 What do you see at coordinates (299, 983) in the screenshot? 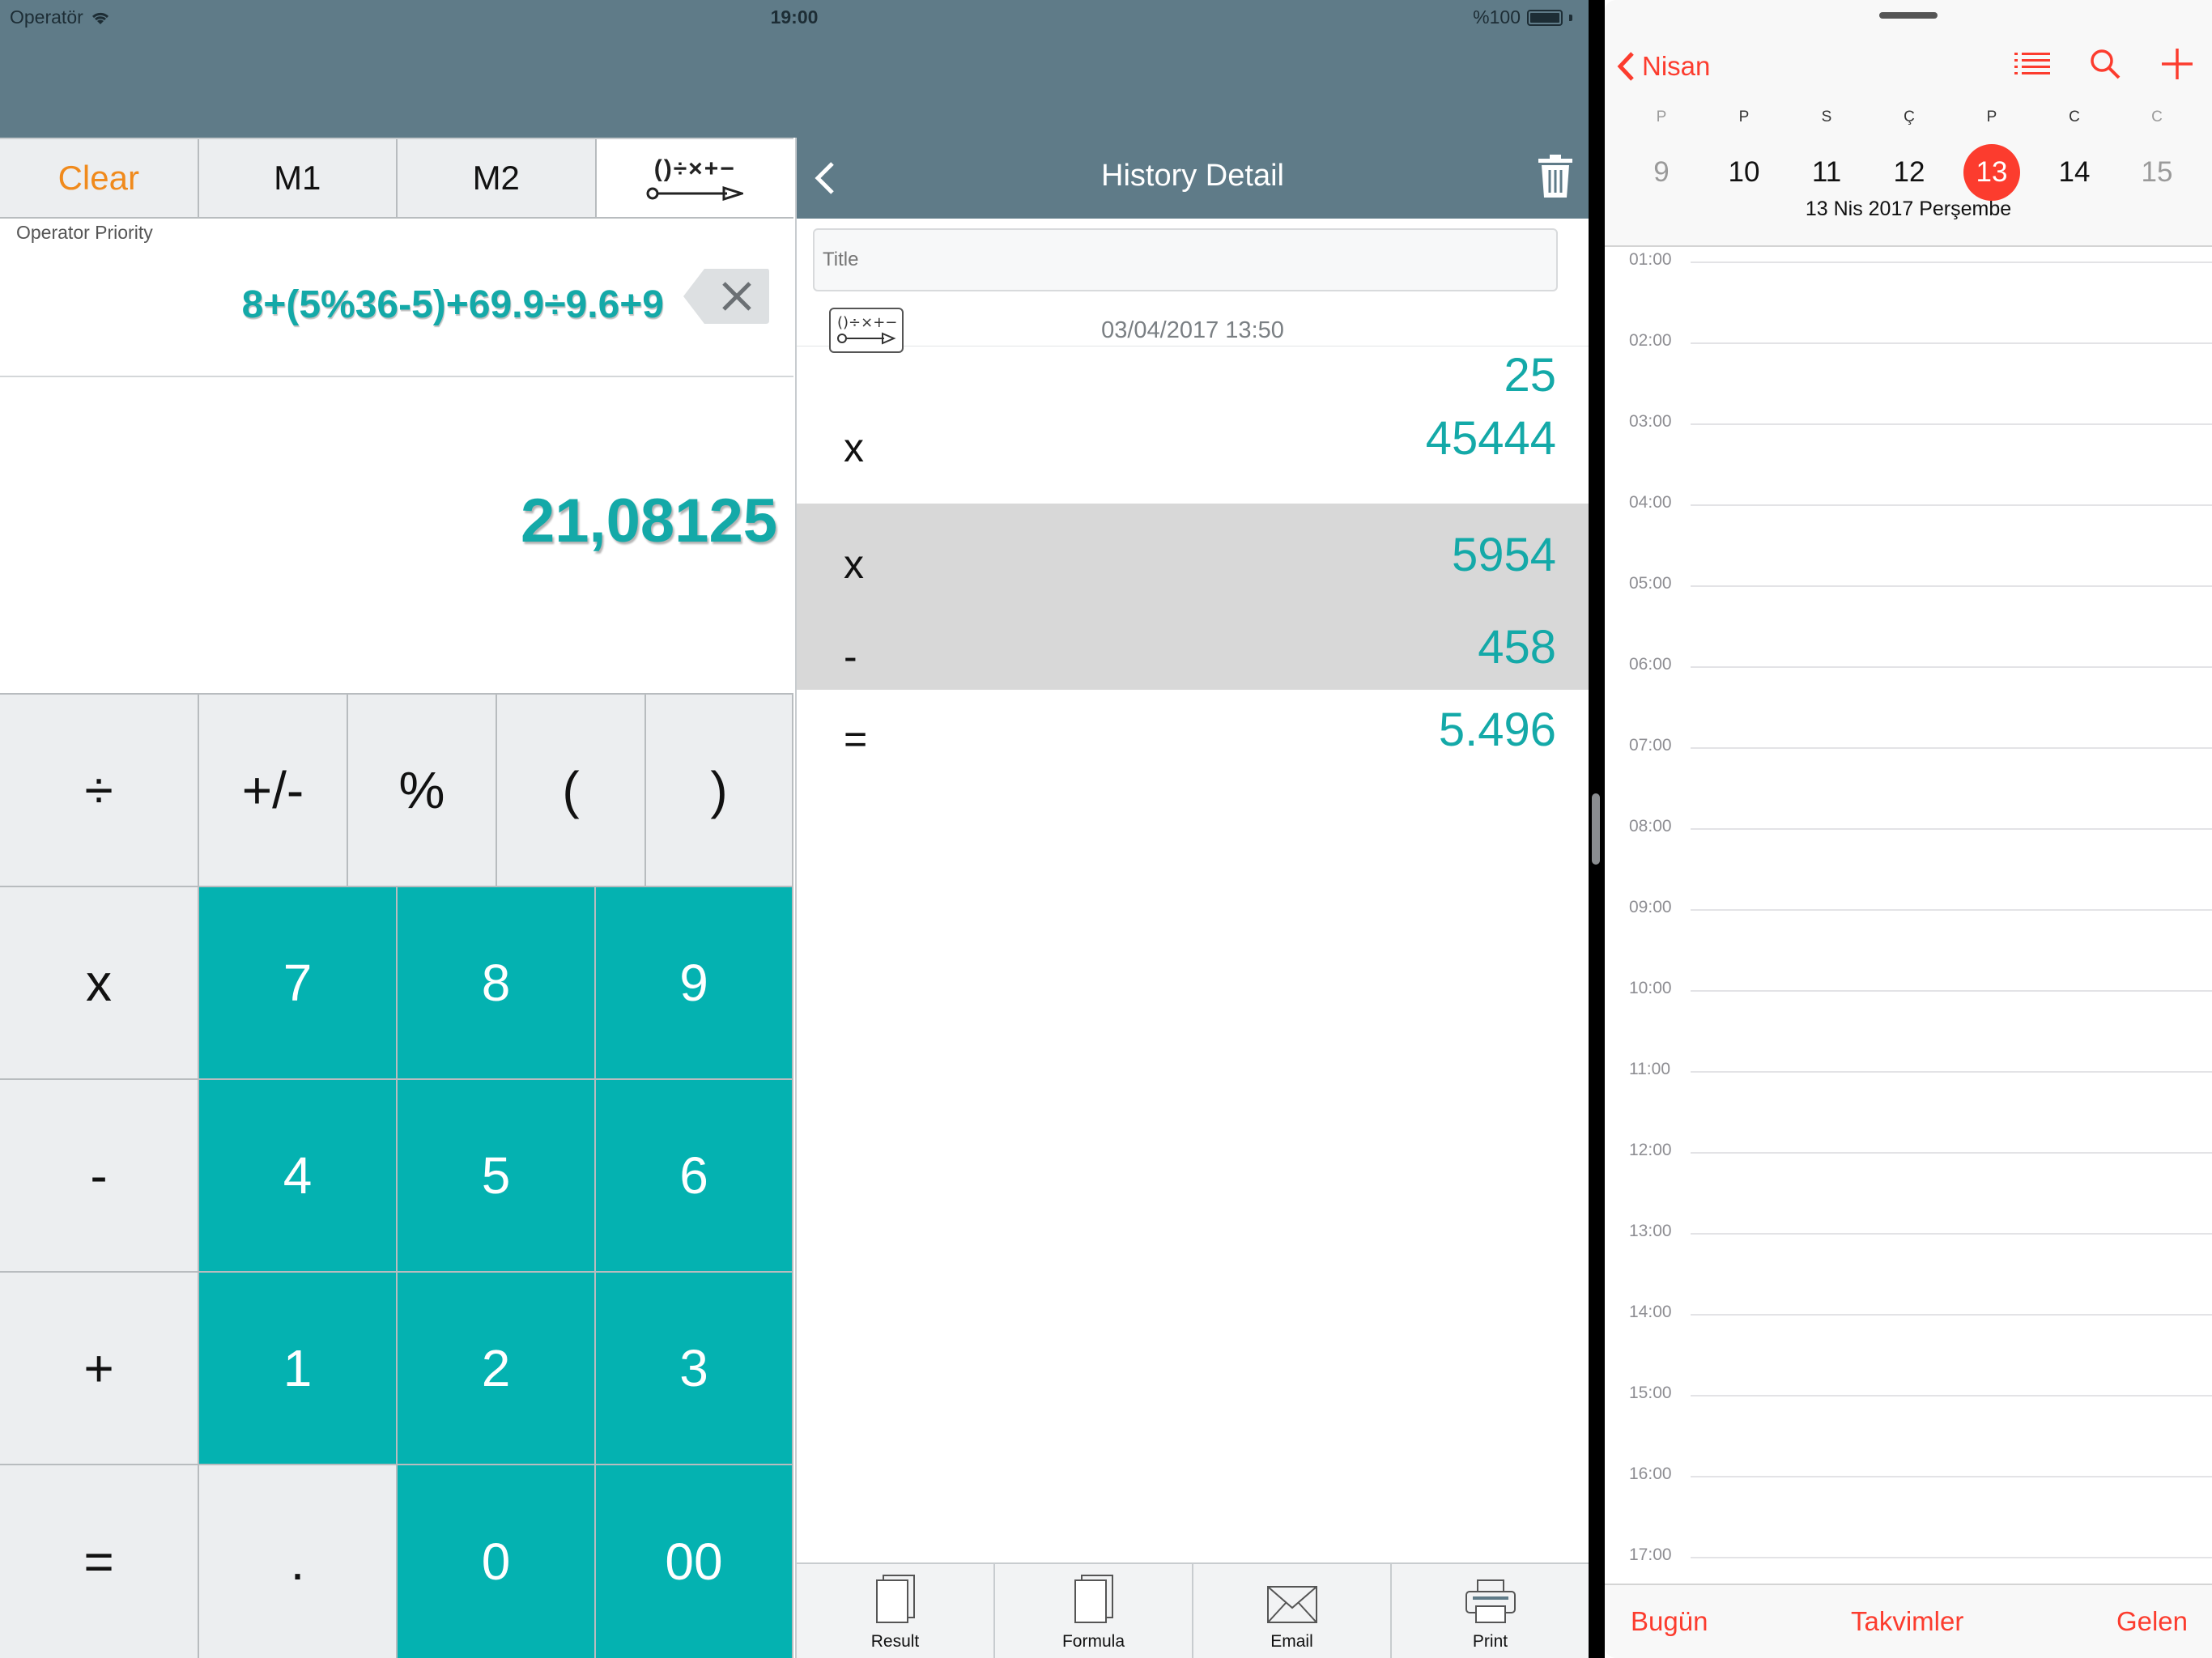
I see `seven-key: 7` at bounding box center [299, 983].